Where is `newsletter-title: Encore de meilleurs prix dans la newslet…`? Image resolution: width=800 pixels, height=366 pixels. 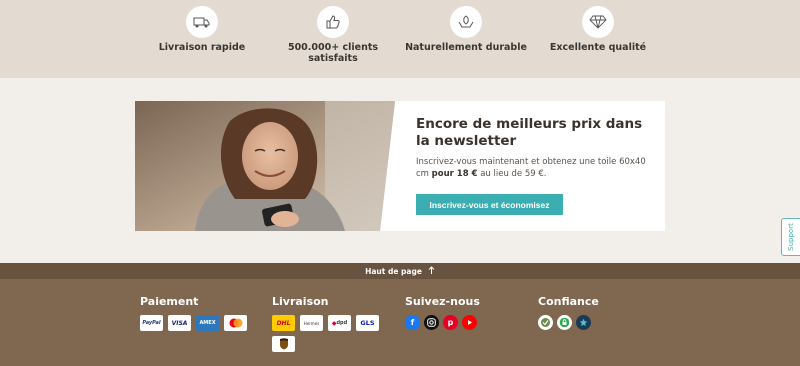 newsletter-title: Encore de meilleurs prix dans la newslet… is located at coordinates (529, 132).